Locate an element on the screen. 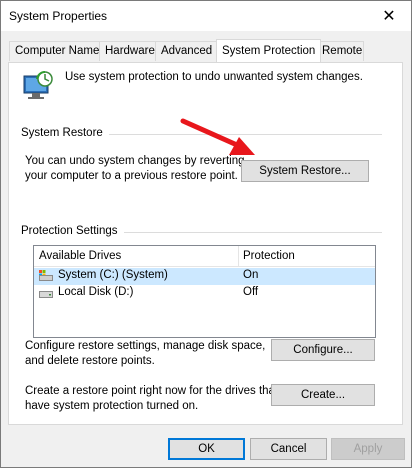 This screenshot has height=468, width=412. system-drive-icon is located at coordinates (46, 275).